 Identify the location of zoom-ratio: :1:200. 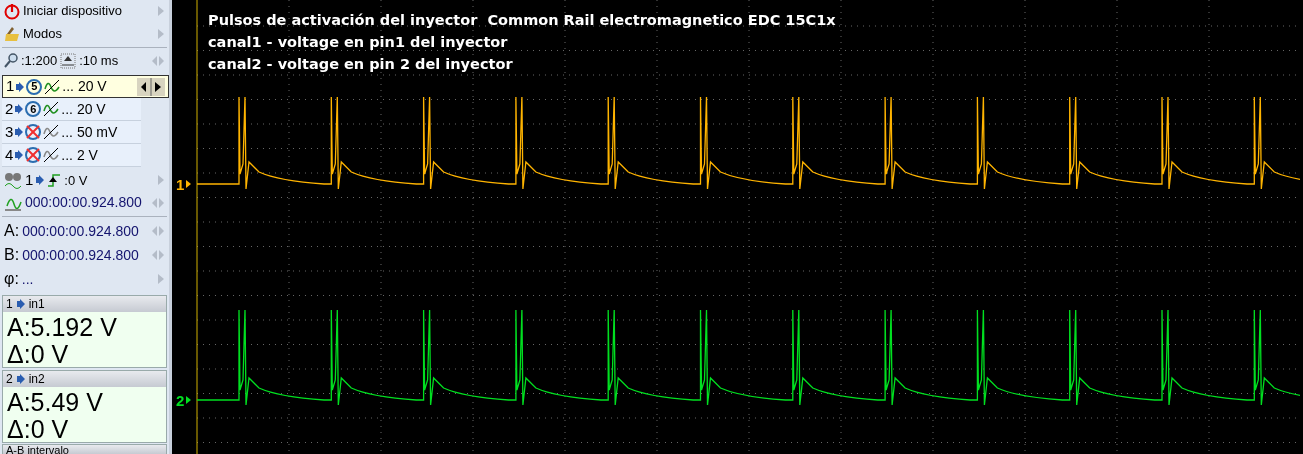
(39, 61).